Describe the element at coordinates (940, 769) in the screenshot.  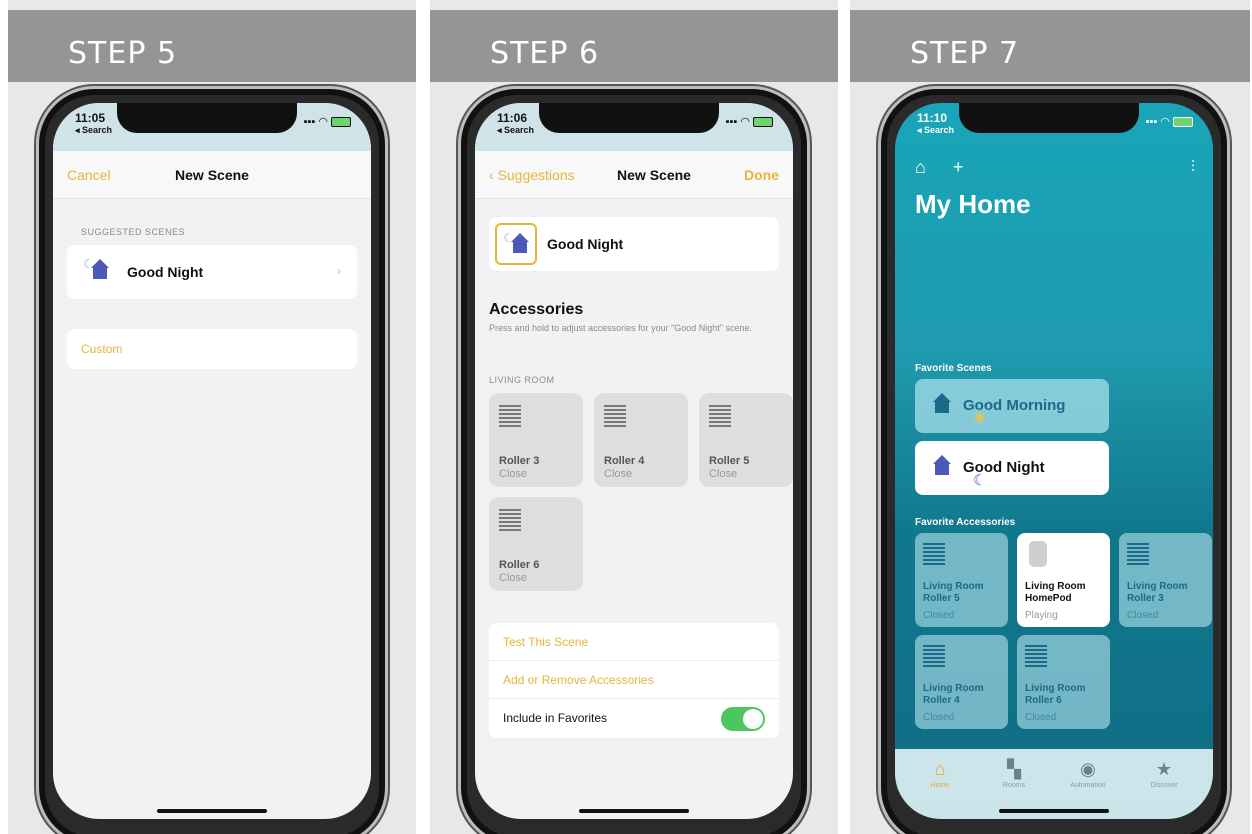
I see `home-tab-icon: ⌂` at that location.